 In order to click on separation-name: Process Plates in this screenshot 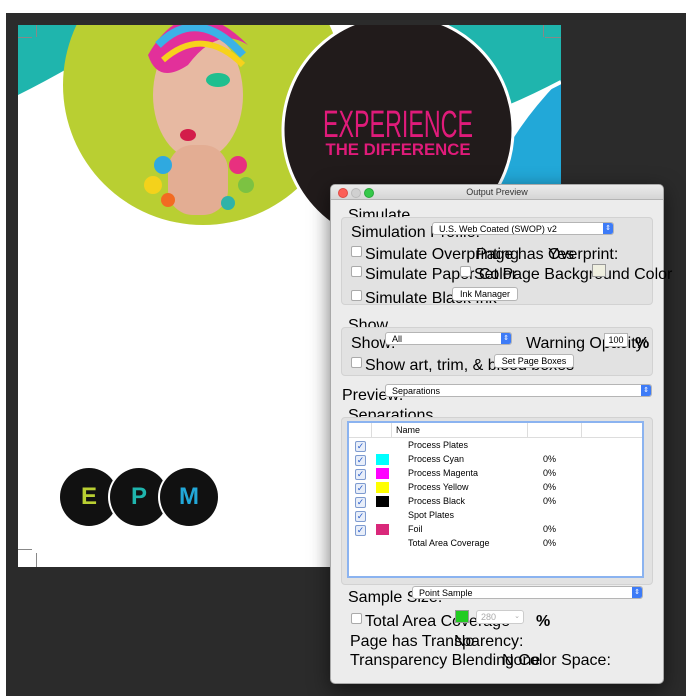, I will do `click(438, 445)`.